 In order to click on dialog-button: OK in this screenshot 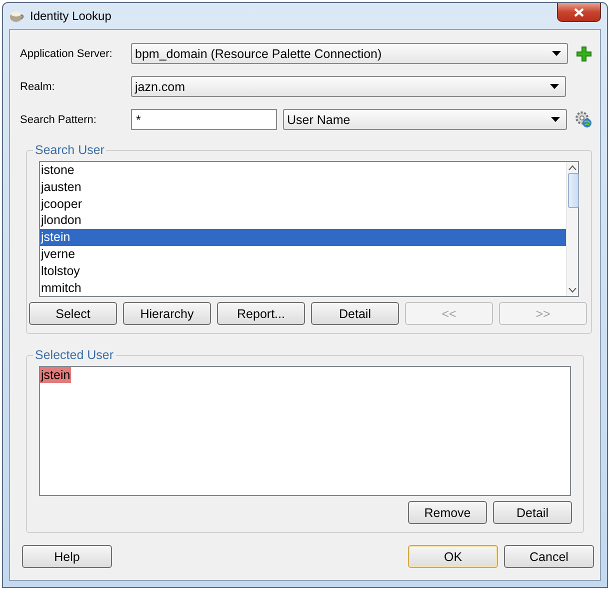, I will do `click(453, 556)`.